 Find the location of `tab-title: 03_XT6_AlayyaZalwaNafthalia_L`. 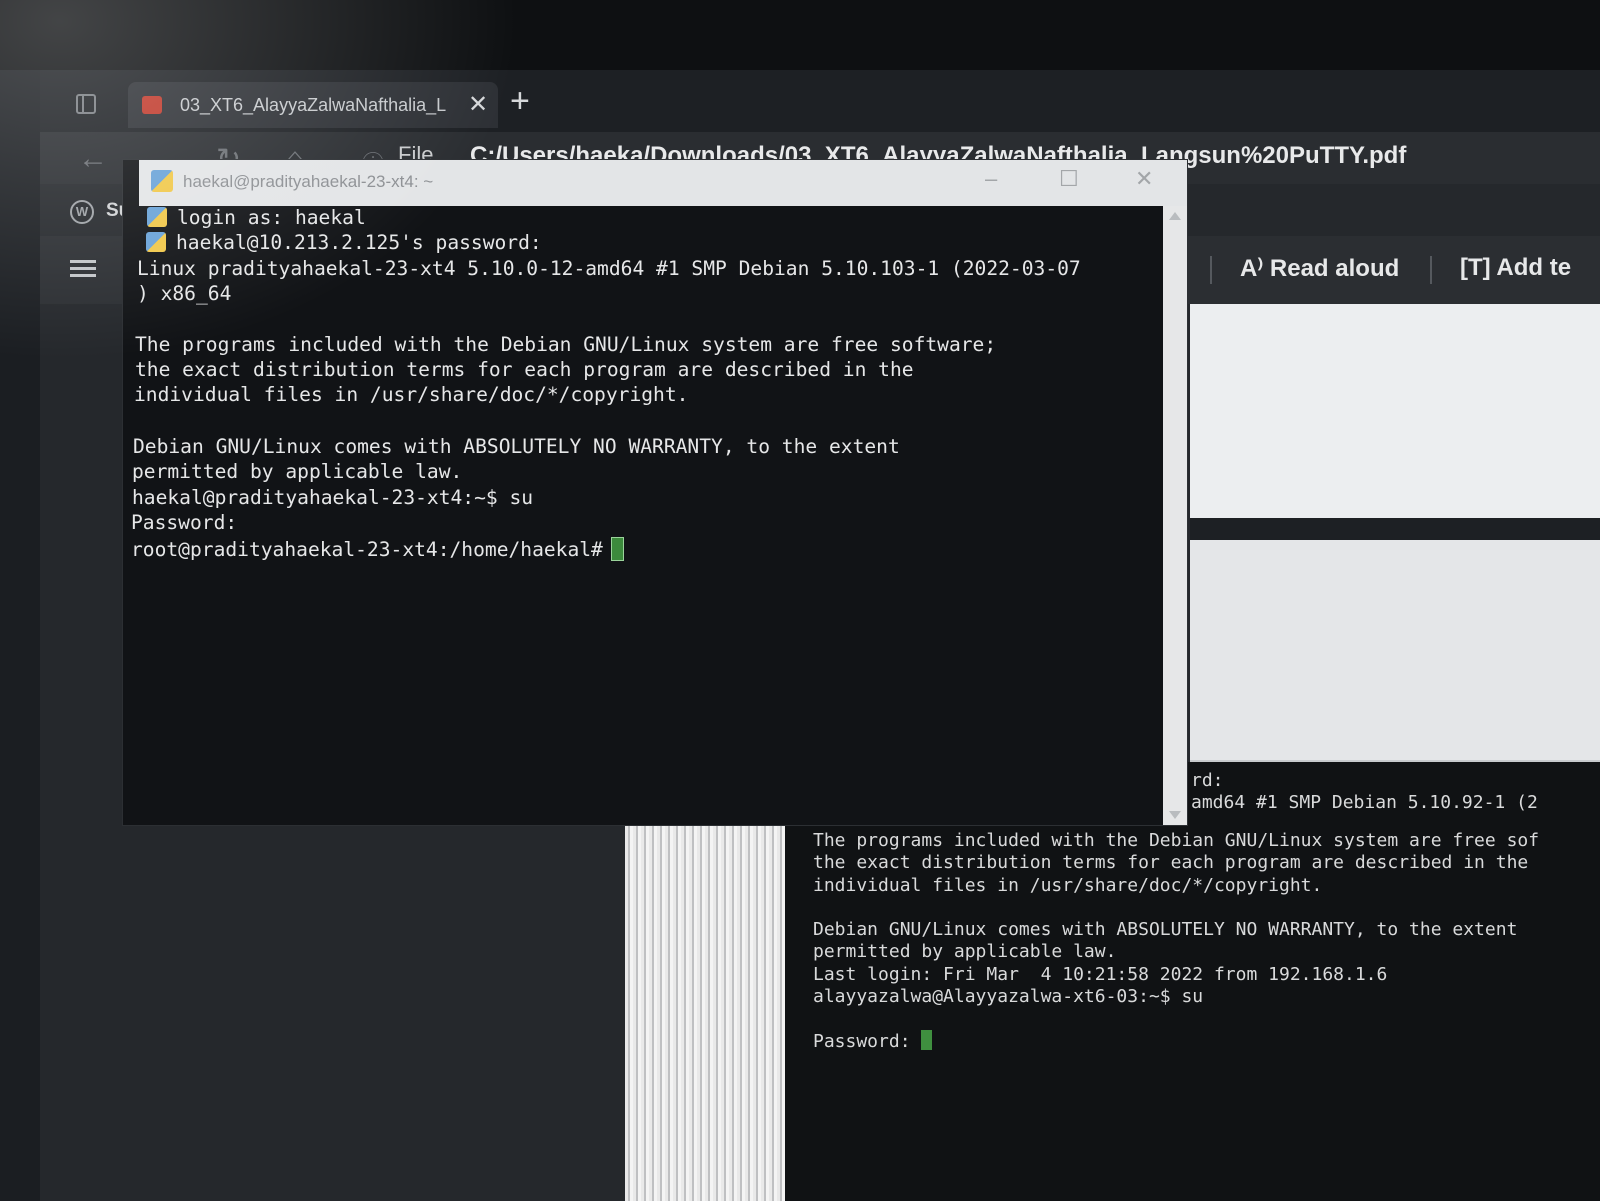

tab-title: 03_XT6_AlayyaZalwaNafthalia_L is located at coordinates (313, 105).